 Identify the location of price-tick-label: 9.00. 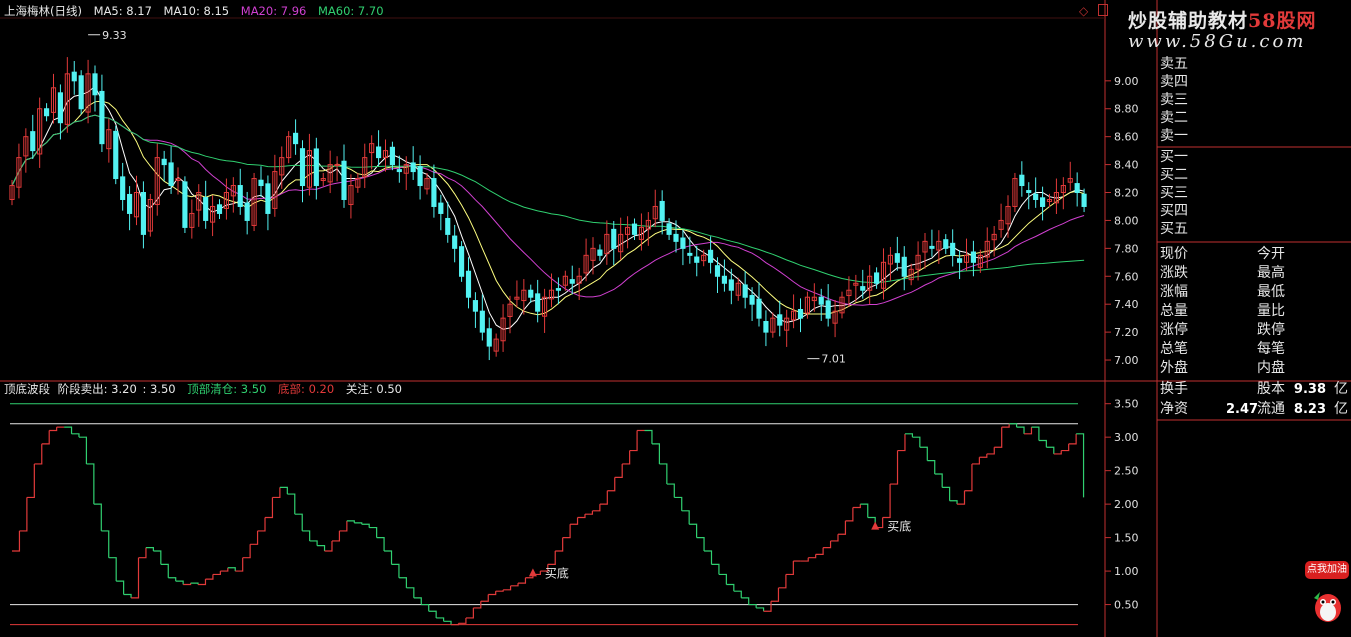
(1126, 81).